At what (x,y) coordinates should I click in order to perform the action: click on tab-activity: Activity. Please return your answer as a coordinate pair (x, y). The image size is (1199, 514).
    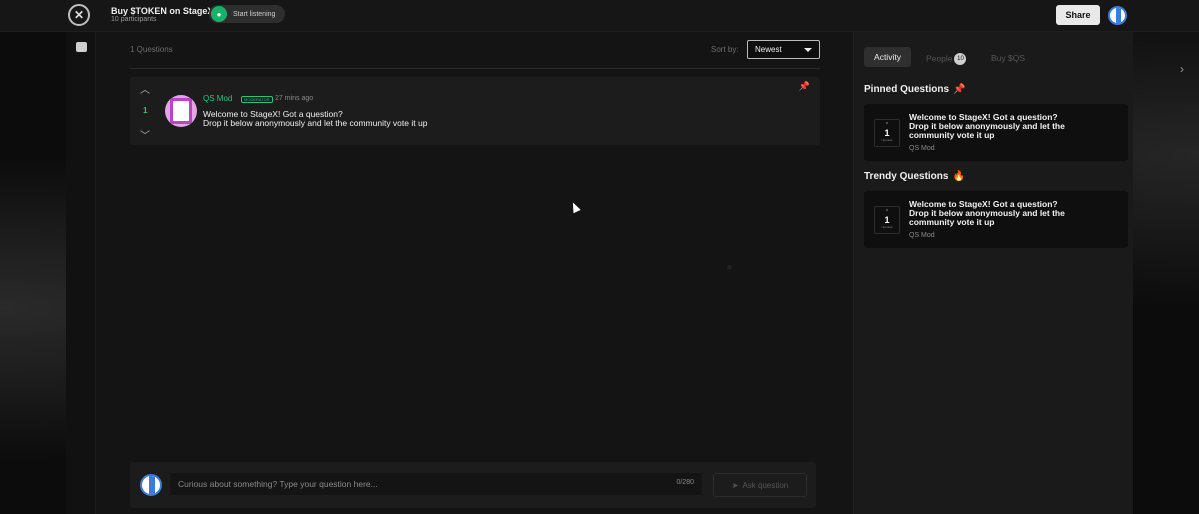
    Looking at the image, I should click on (887, 57).